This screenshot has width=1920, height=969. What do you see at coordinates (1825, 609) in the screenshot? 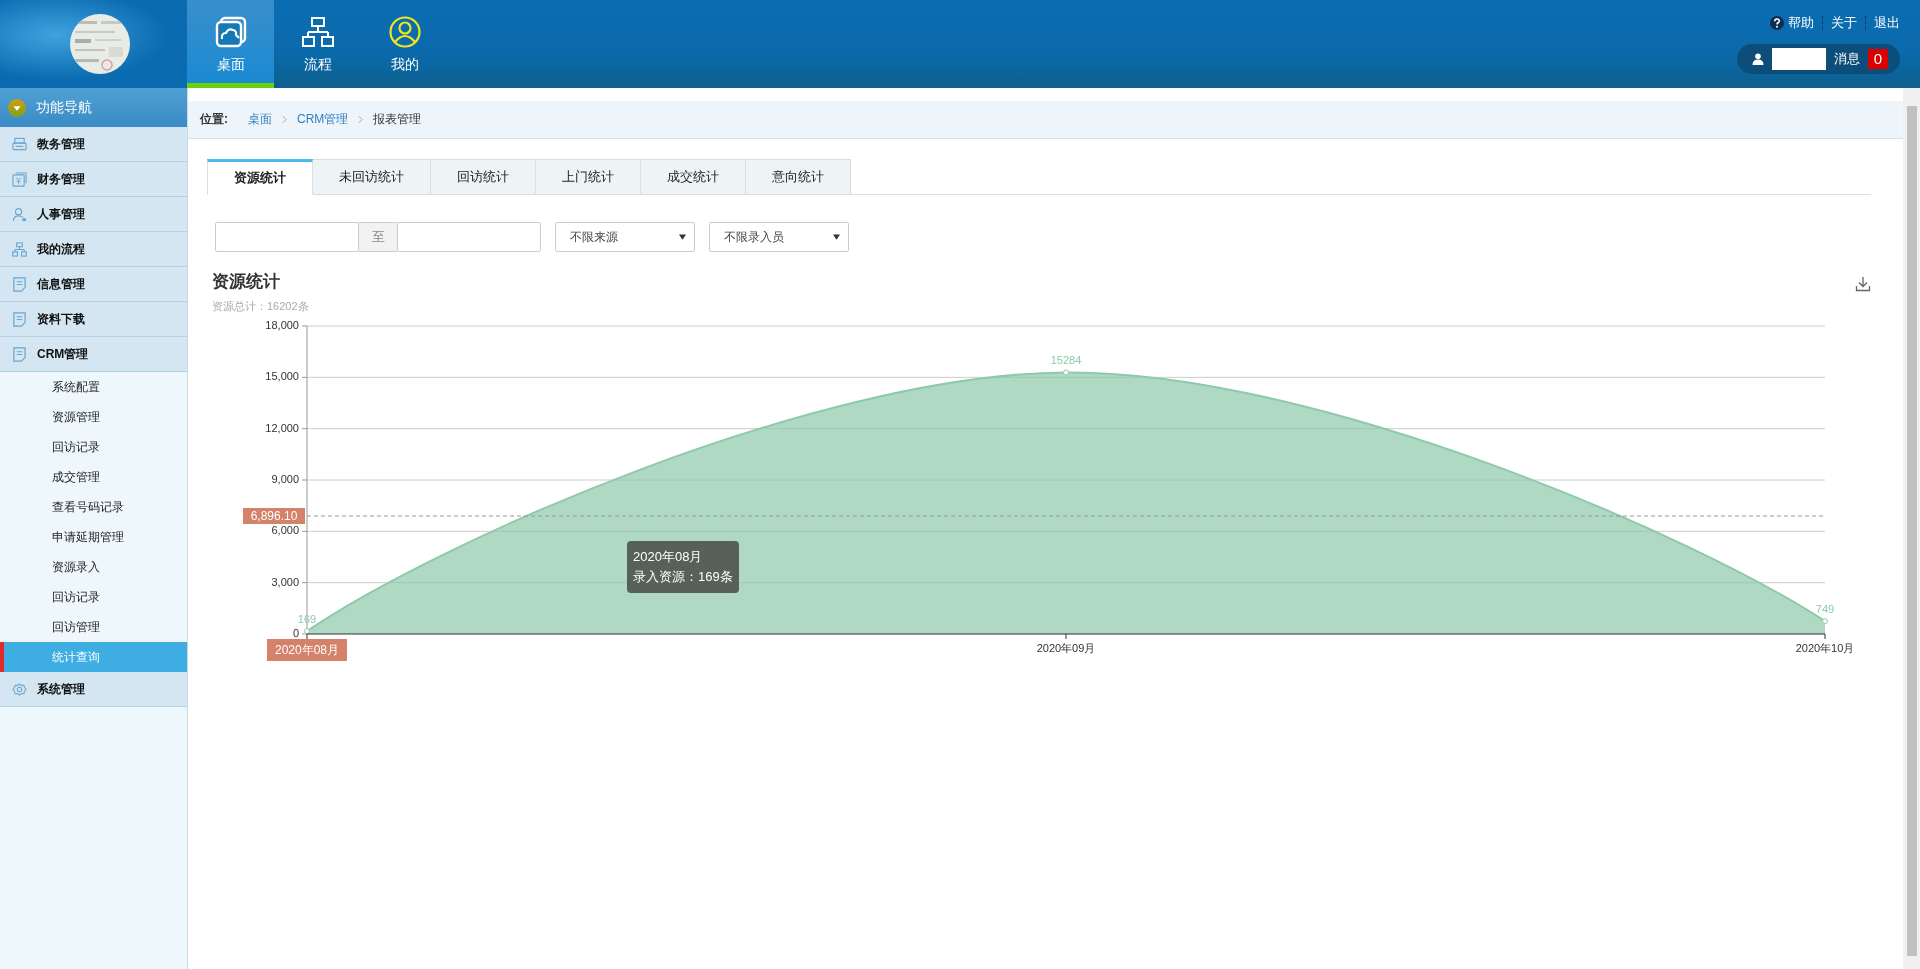
I see `data-label: 749` at bounding box center [1825, 609].